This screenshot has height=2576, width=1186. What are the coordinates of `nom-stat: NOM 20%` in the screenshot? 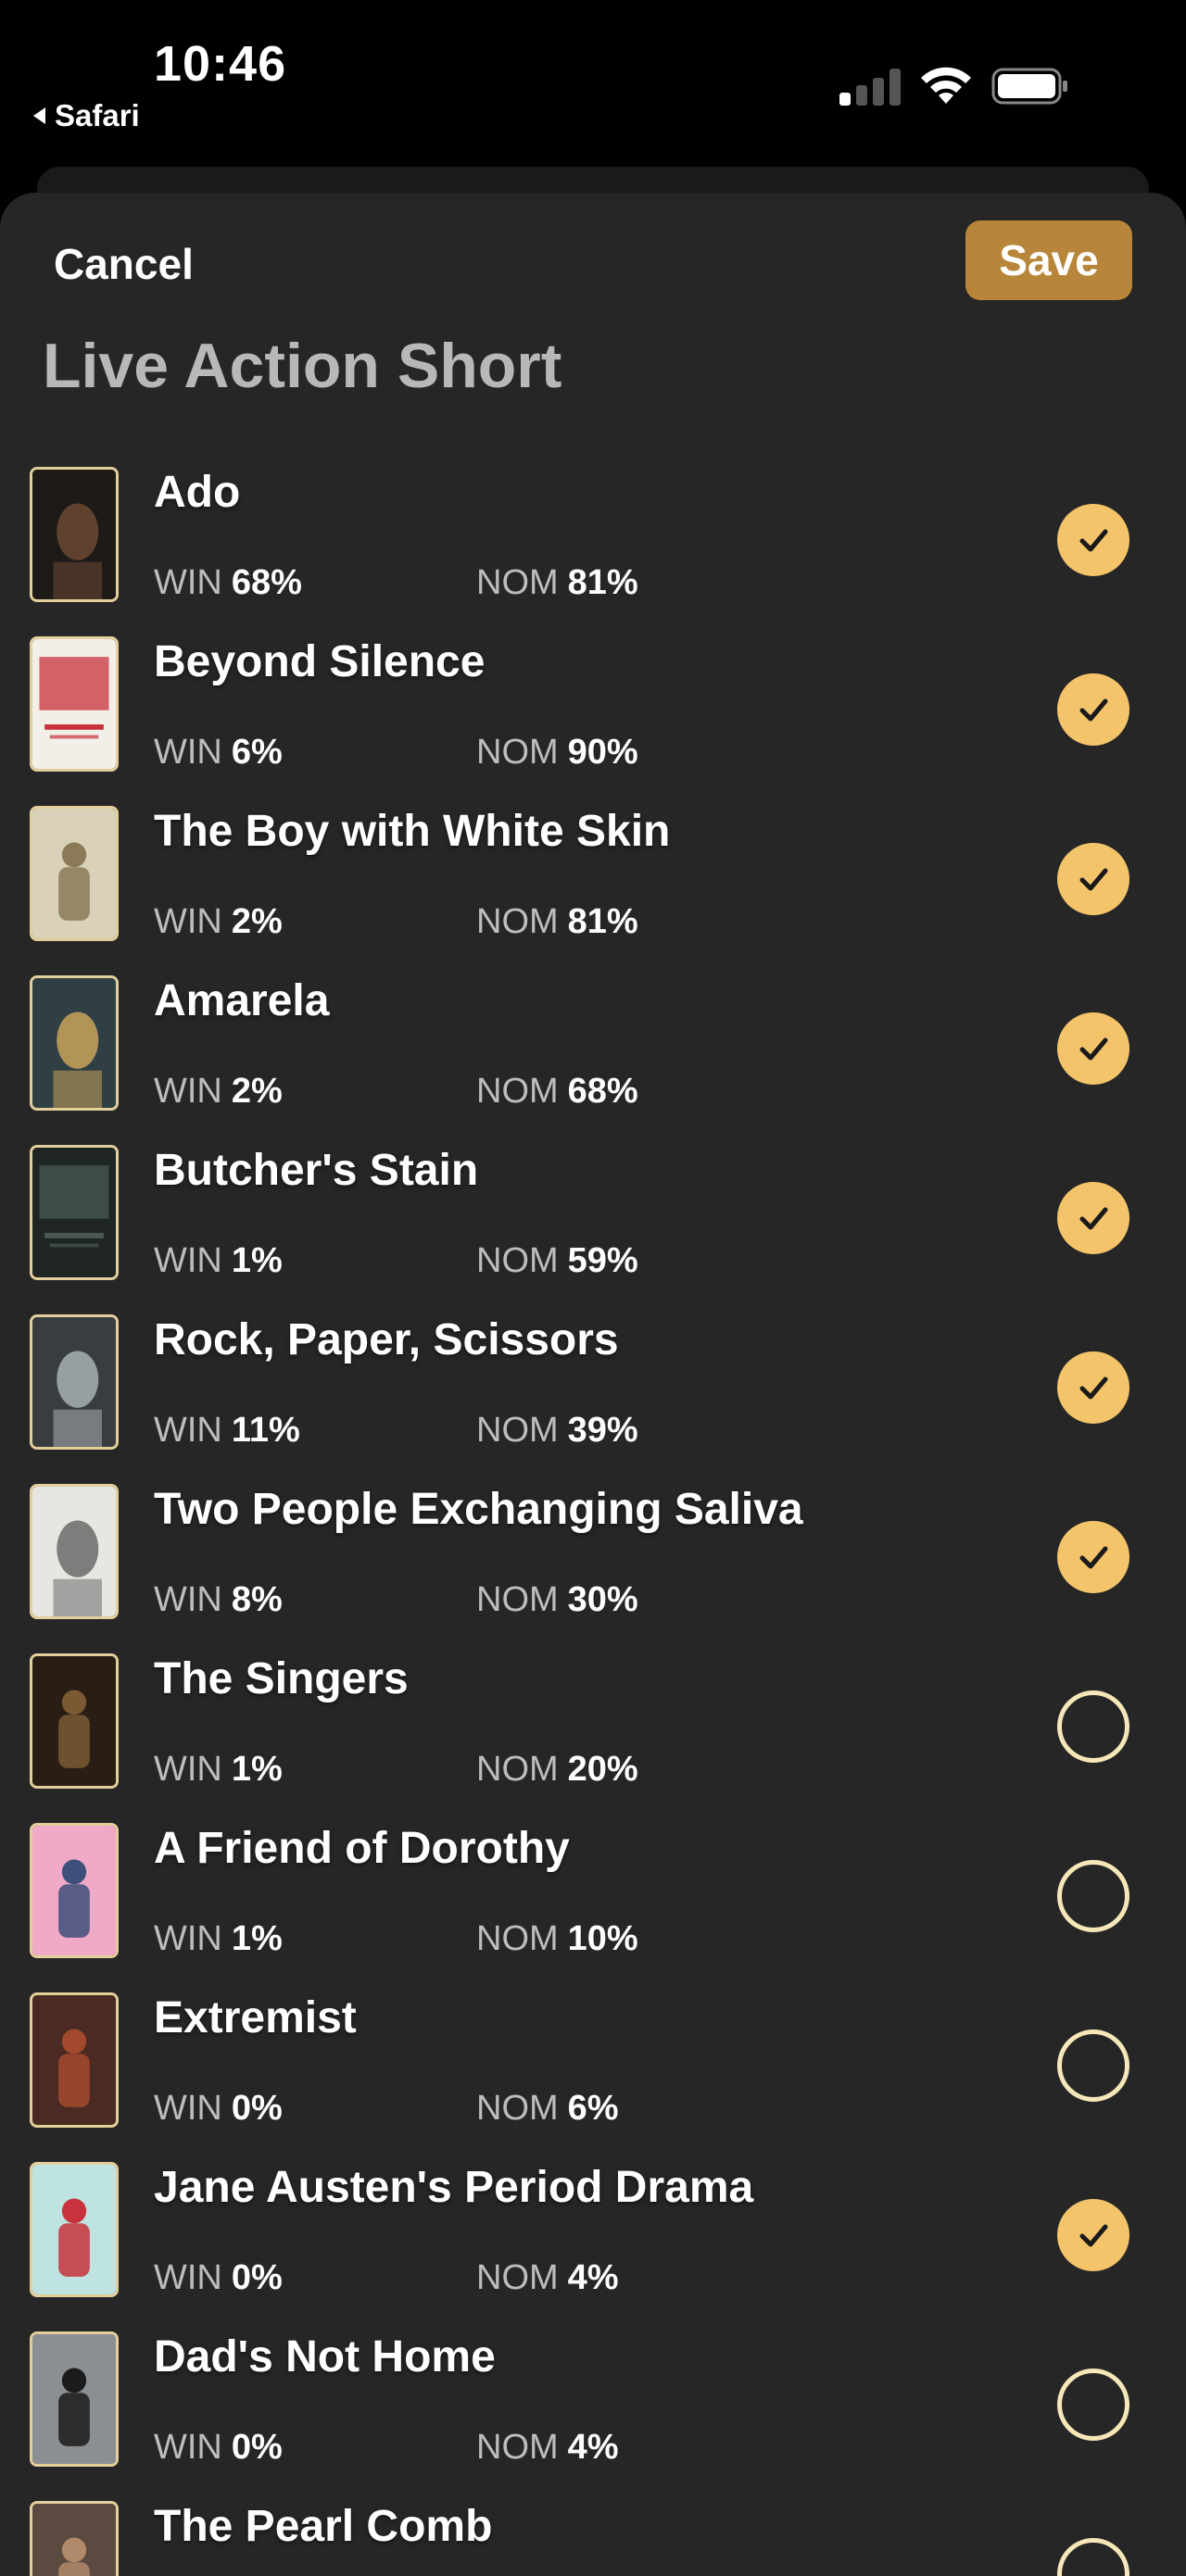 It's located at (557, 1770).